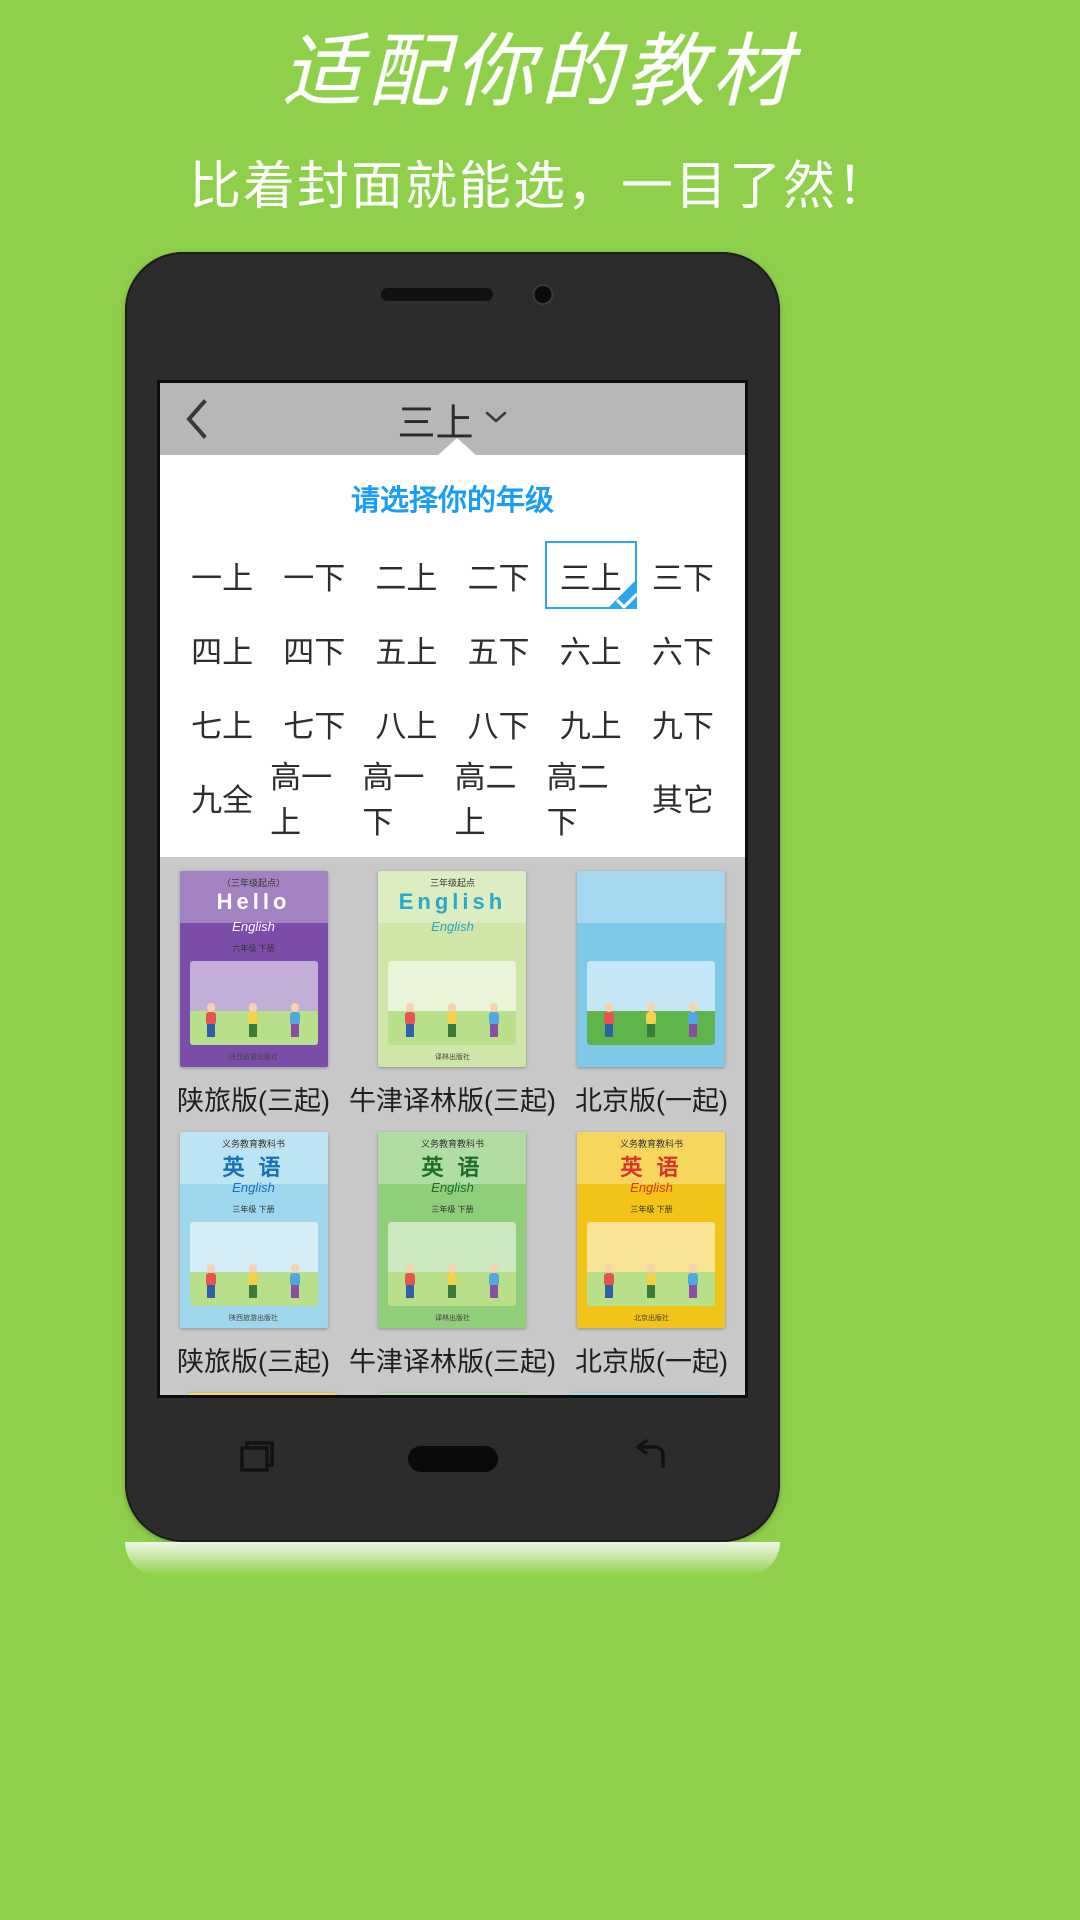  I want to click on back-button, so click(196, 419).